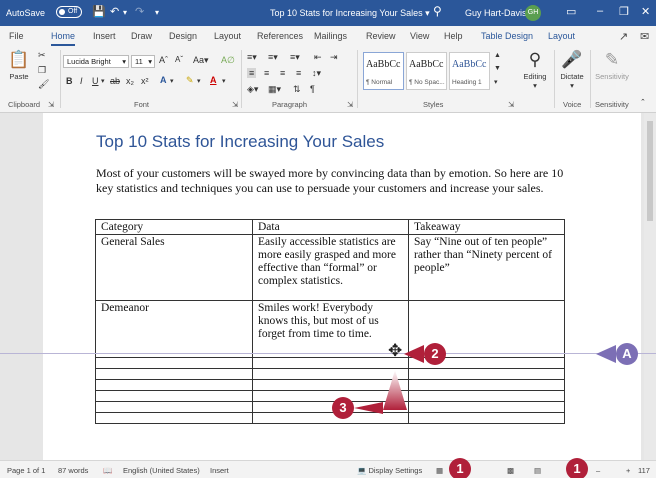 The image size is (656, 478). Describe the element at coordinates (107, 470) in the screenshot. I see `proofing-icon: 📖` at that location.